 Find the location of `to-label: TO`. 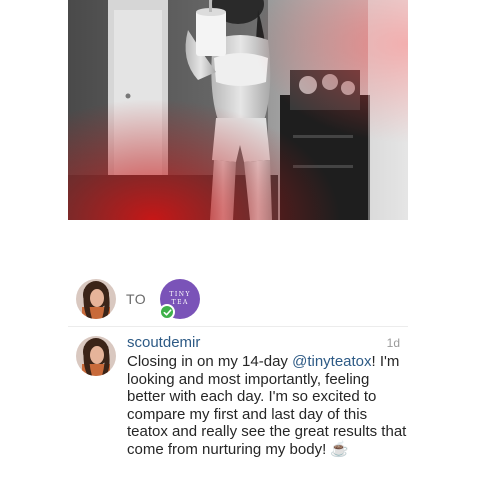

to-label: TO is located at coordinates (136, 299).